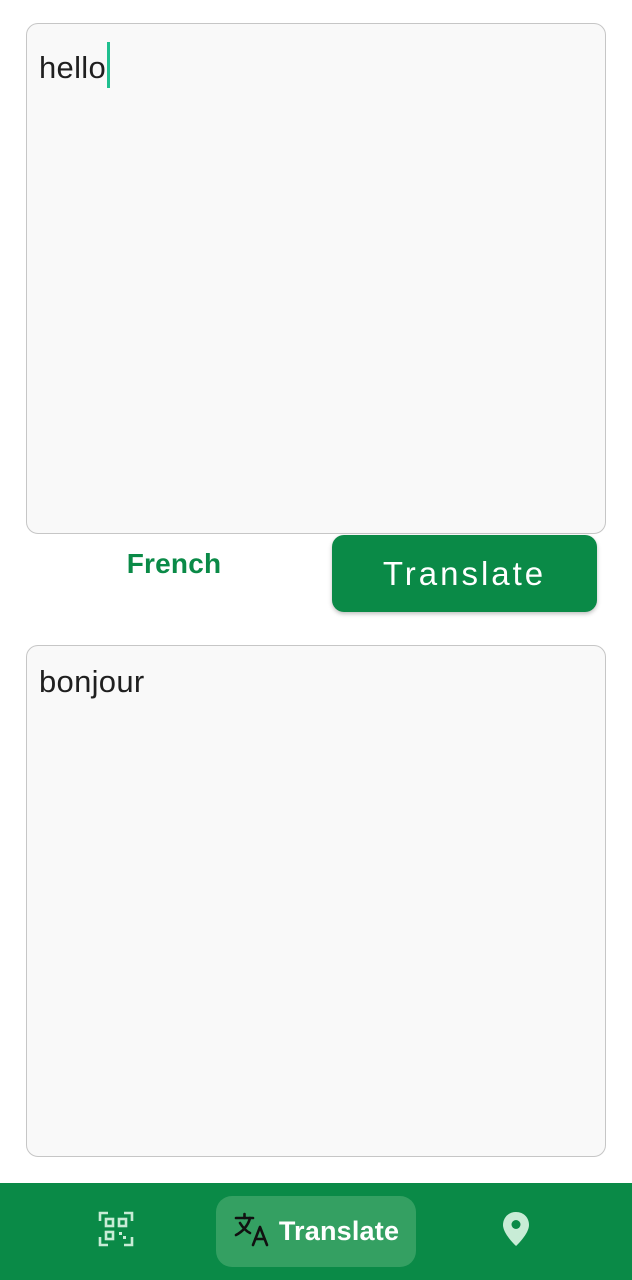 The height and width of the screenshot is (1280, 632). I want to click on nav-item-location, so click(516, 1231).